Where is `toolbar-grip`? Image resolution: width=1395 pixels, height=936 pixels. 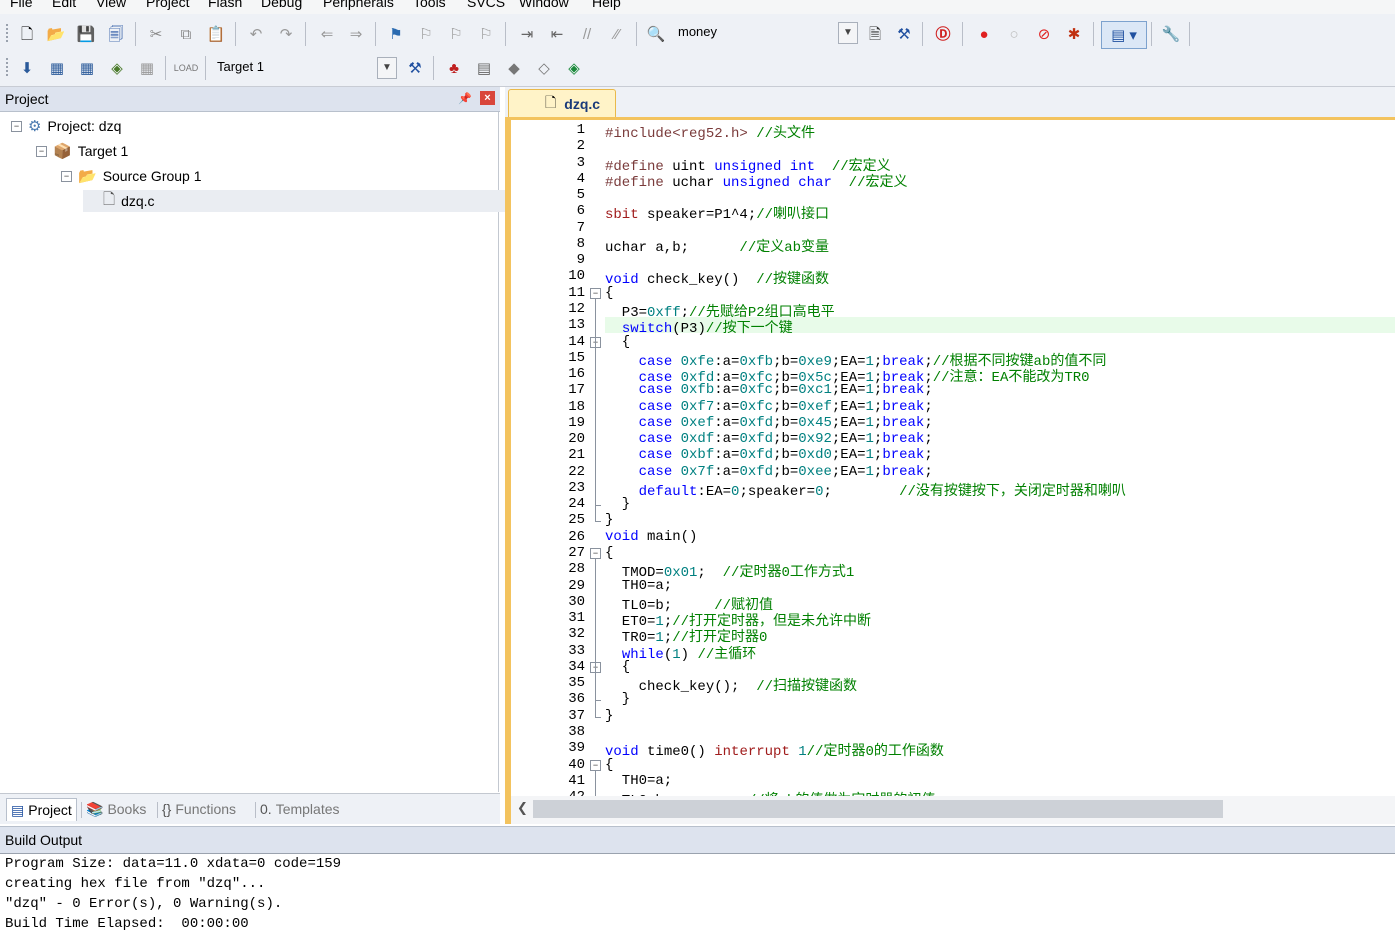
toolbar-grip is located at coordinates (8, 67).